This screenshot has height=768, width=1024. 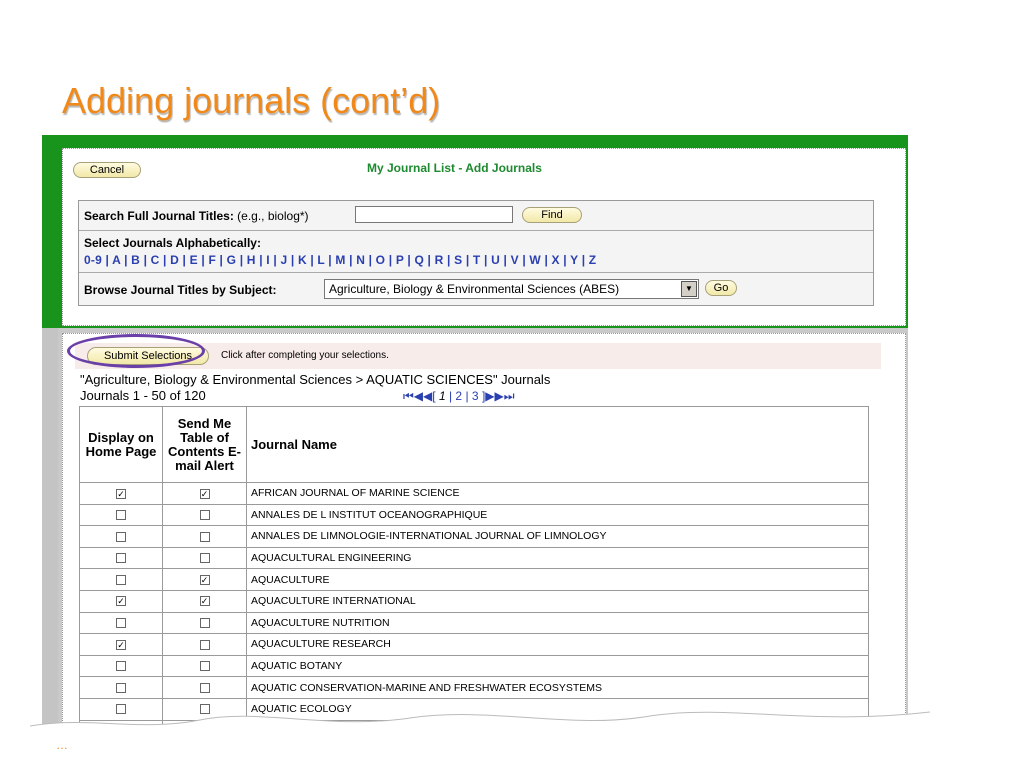 I want to click on header-display: Display on Home Page, so click(x=121, y=444).